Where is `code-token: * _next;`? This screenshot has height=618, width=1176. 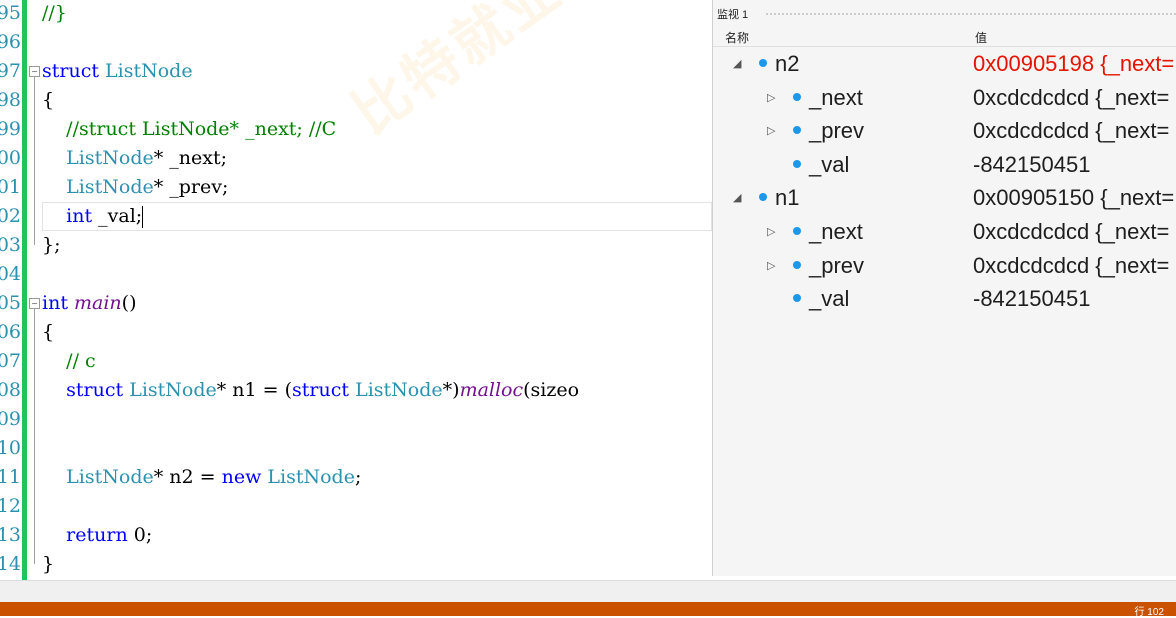 code-token: * _next; is located at coordinates (190, 158).